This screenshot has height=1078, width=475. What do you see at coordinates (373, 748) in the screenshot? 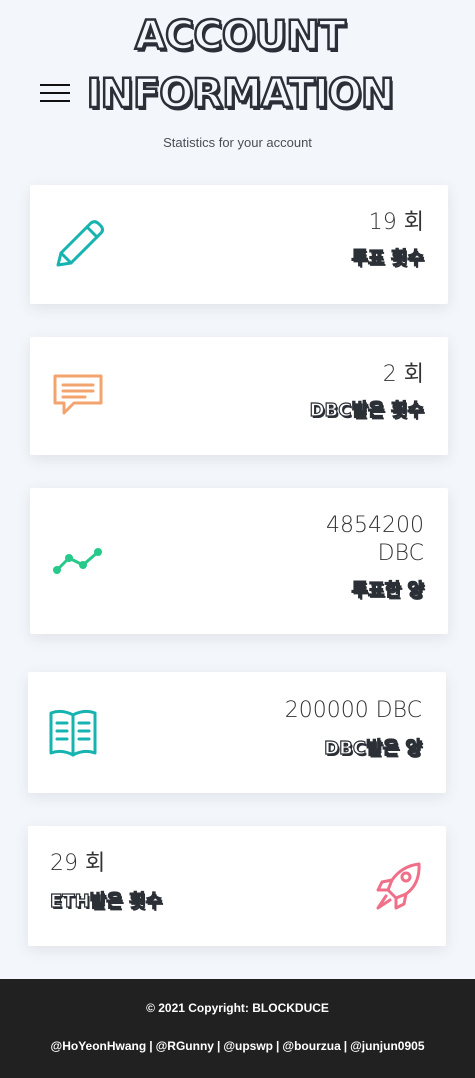
I see `dbc-received-amount-label: DBC받은 양` at bounding box center [373, 748].